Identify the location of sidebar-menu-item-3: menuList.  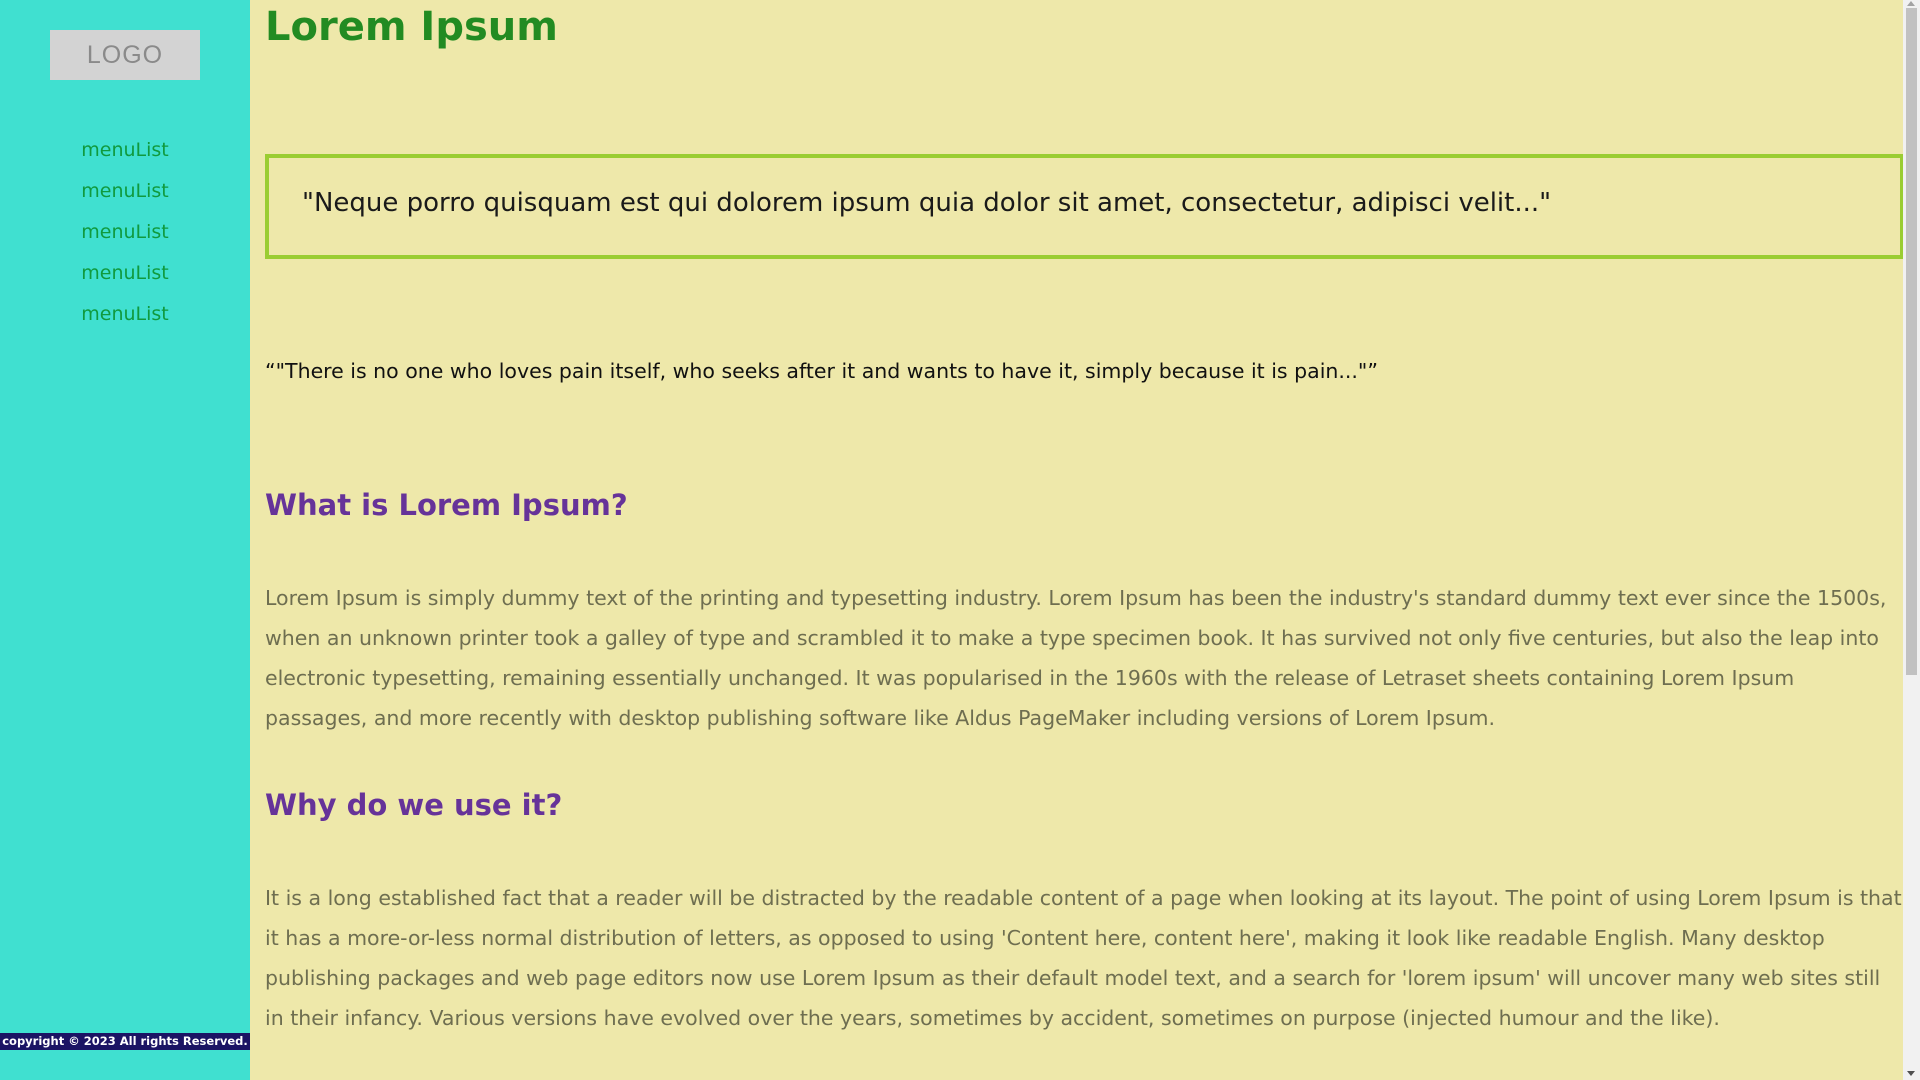
(125, 236).